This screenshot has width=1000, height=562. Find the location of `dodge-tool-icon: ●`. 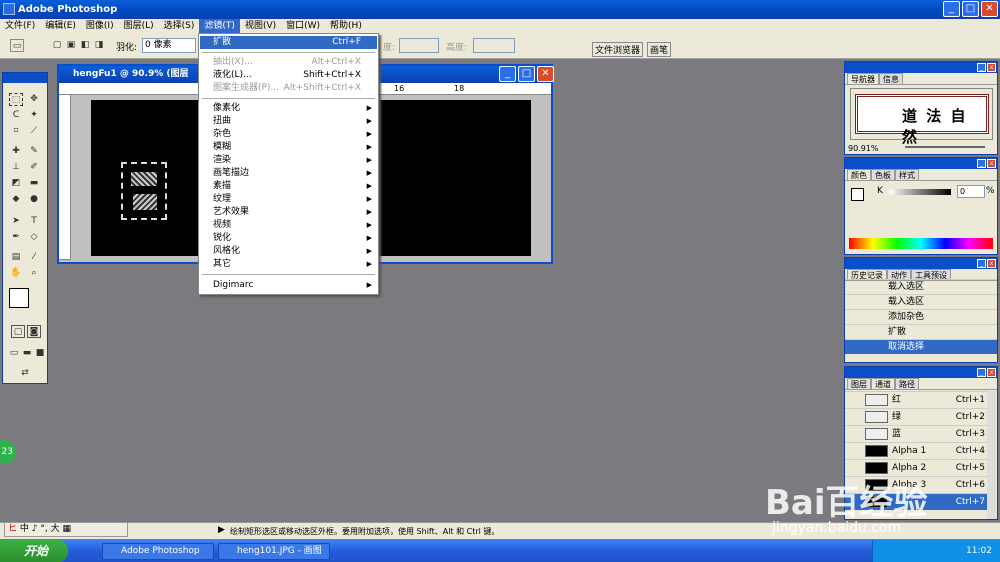

dodge-tool-icon: ● is located at coordinates (34, 199).